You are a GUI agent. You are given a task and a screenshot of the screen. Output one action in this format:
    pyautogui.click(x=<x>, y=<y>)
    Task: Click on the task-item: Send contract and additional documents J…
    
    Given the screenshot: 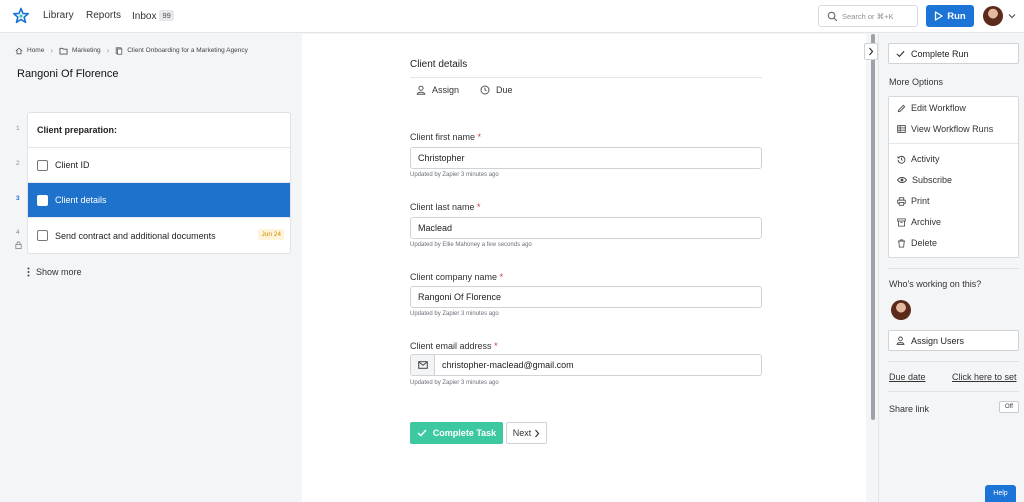 What is the action you would take?
    pyautogui.click(x=159, y=235)
    